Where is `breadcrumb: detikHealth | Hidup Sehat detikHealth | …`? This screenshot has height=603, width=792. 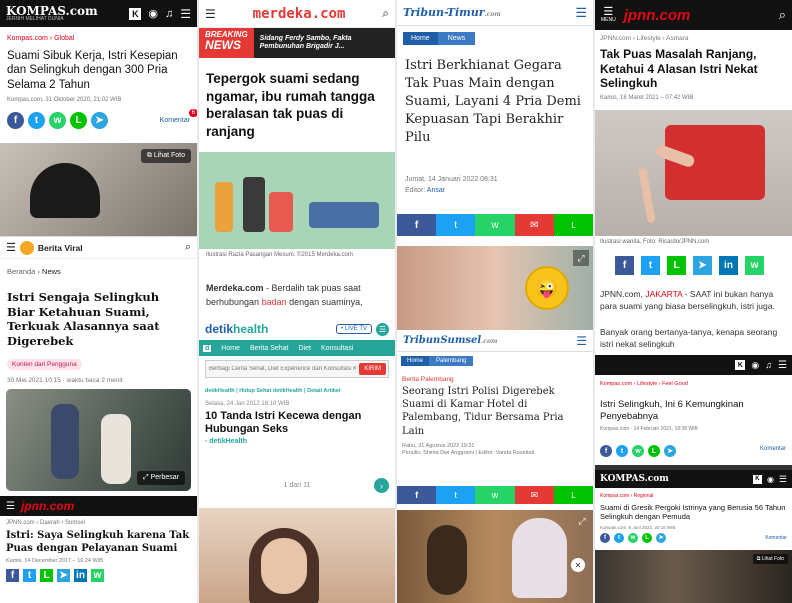 breadcrumb: detikHealth | Hidup Sehat detikHealth | … is located at coordinates (297, 388).